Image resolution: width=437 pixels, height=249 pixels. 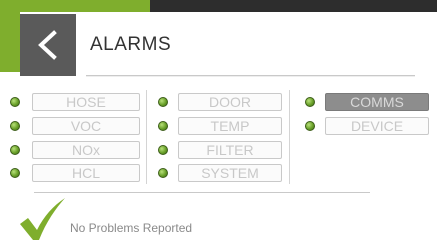 What do you see at coordinates (230, 150) in the screenshot?
I see `alarm-button-filter: FILTER` at bounding box center [230, 150].